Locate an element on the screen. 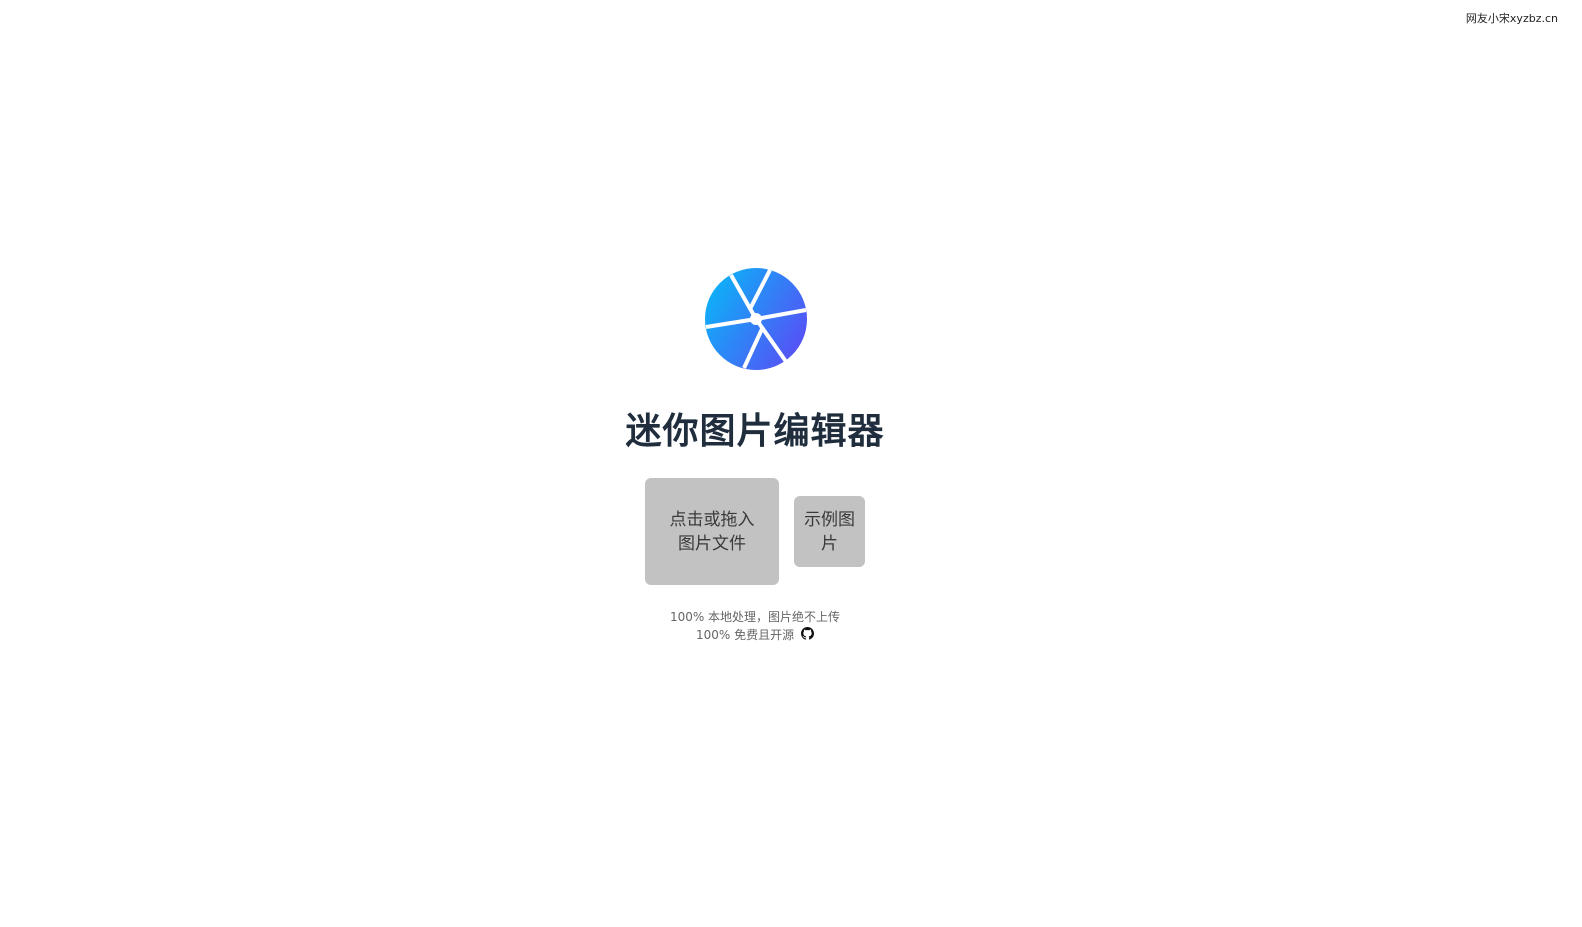  sample-image-label: 示例图片 is located at coordinates (829, 531).